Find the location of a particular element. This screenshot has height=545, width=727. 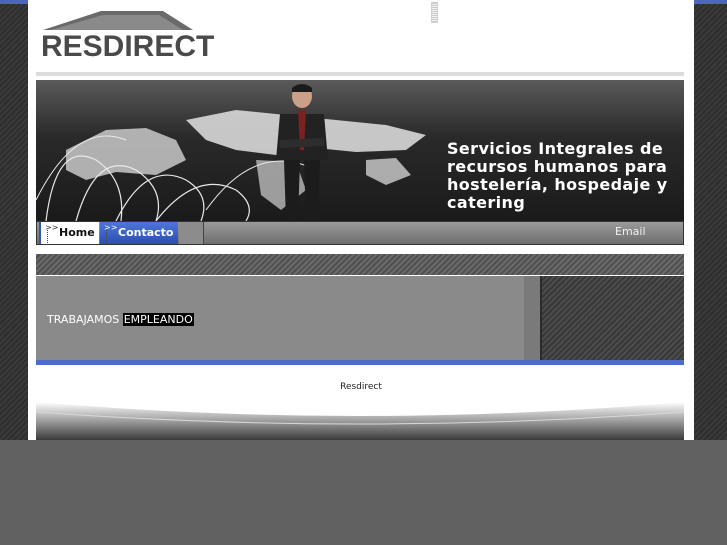

content-side-panel is located at coordinates (612, 318).